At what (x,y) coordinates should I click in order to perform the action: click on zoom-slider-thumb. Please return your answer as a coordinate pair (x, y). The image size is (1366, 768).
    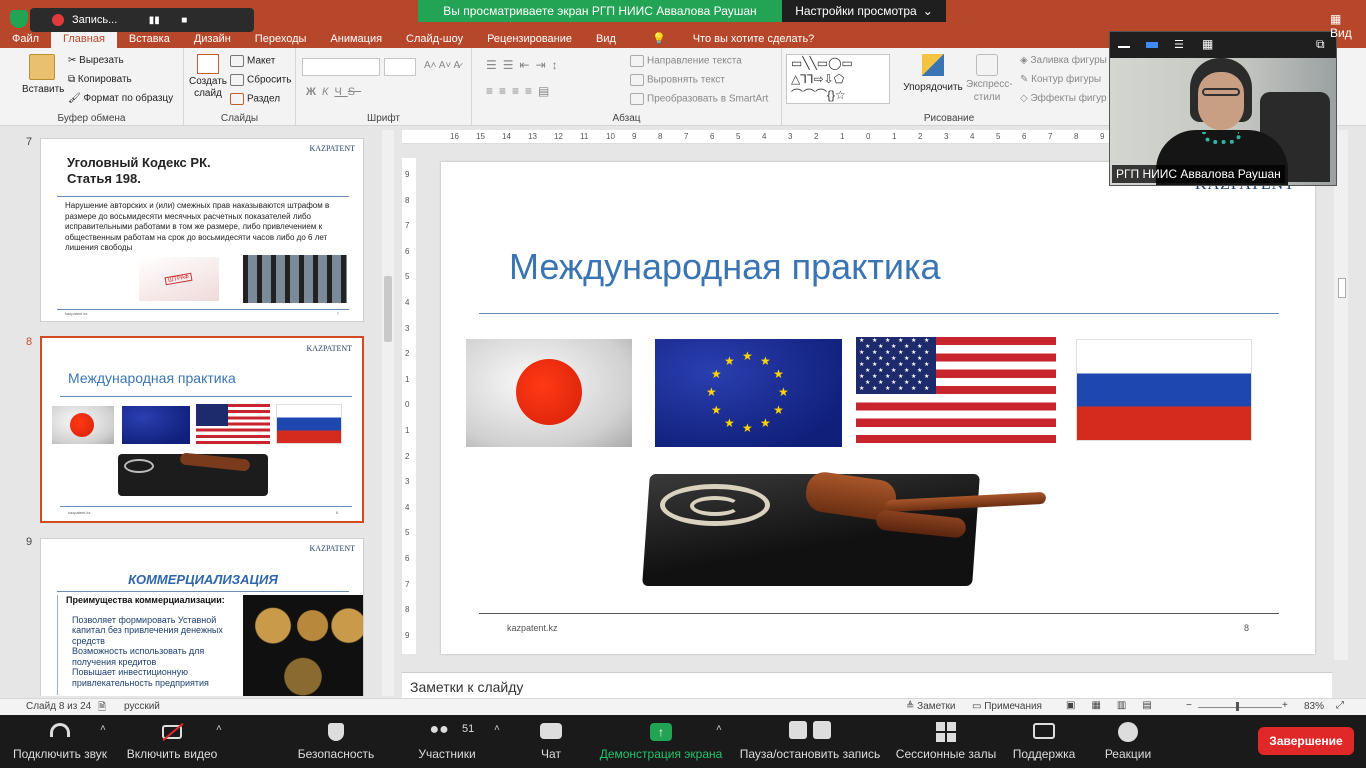
    Looking at the image, I should click on (1237, 706).